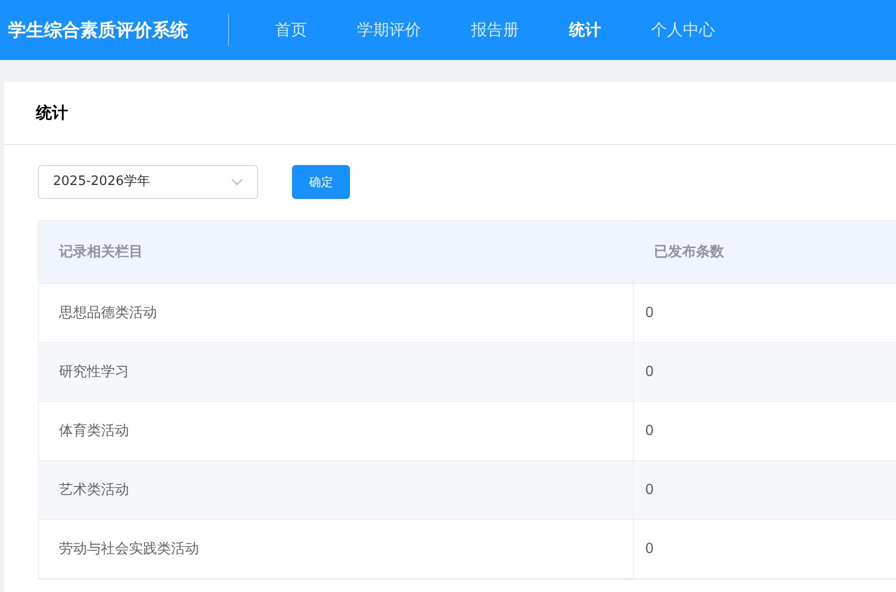 The image size is (896, 592). I want to click on nav-tab: 首页, so click(291, 30).